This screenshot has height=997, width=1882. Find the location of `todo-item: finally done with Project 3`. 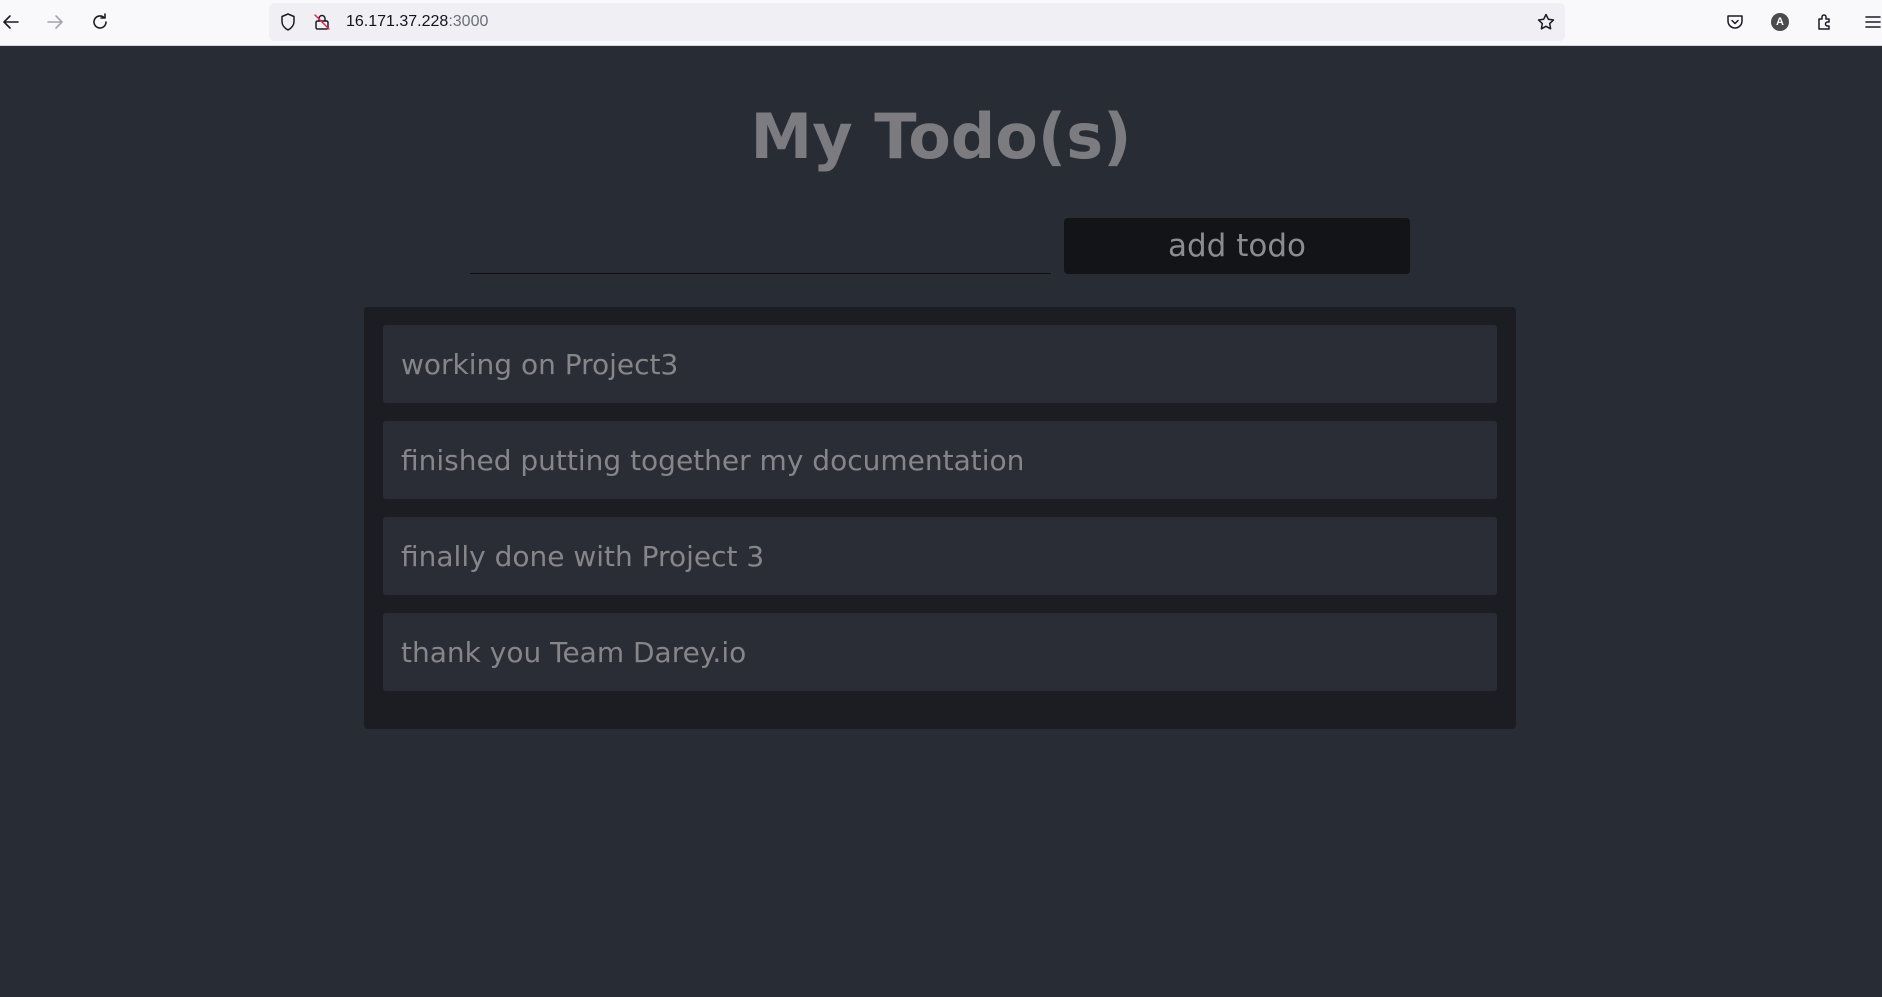

todo-item: finally done with Project 3 is located at coordinates (940, 556).